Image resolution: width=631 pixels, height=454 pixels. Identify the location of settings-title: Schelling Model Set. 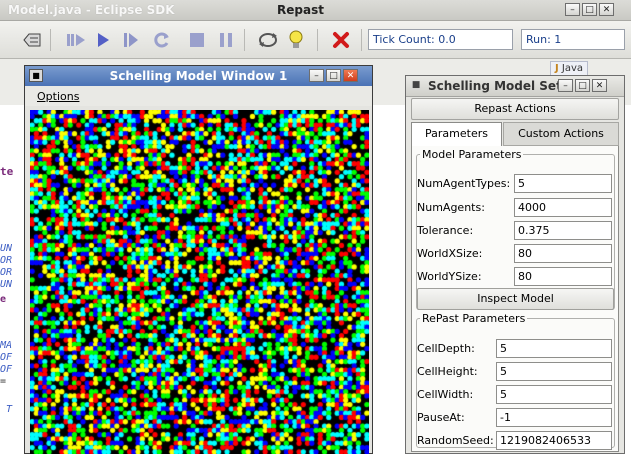
(495, 86).